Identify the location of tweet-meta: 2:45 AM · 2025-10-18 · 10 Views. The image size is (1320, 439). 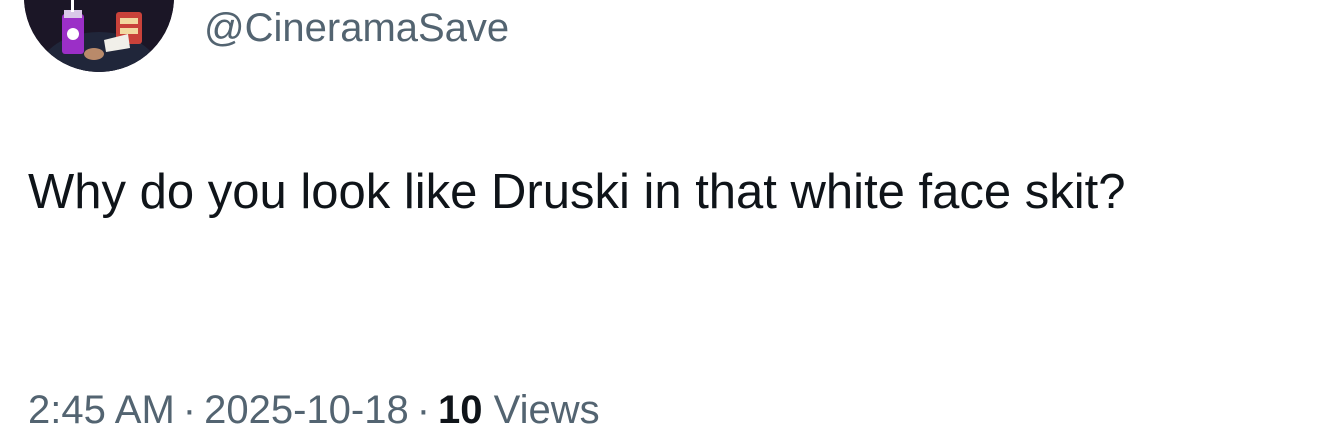
(314, 410).